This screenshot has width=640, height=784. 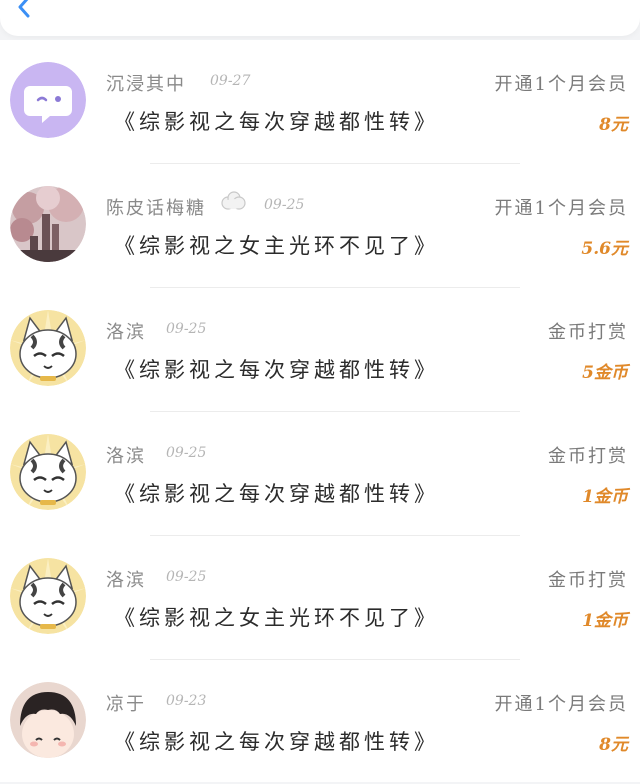 I want to click on chevron-left-icon, so click(x=25, y=9).